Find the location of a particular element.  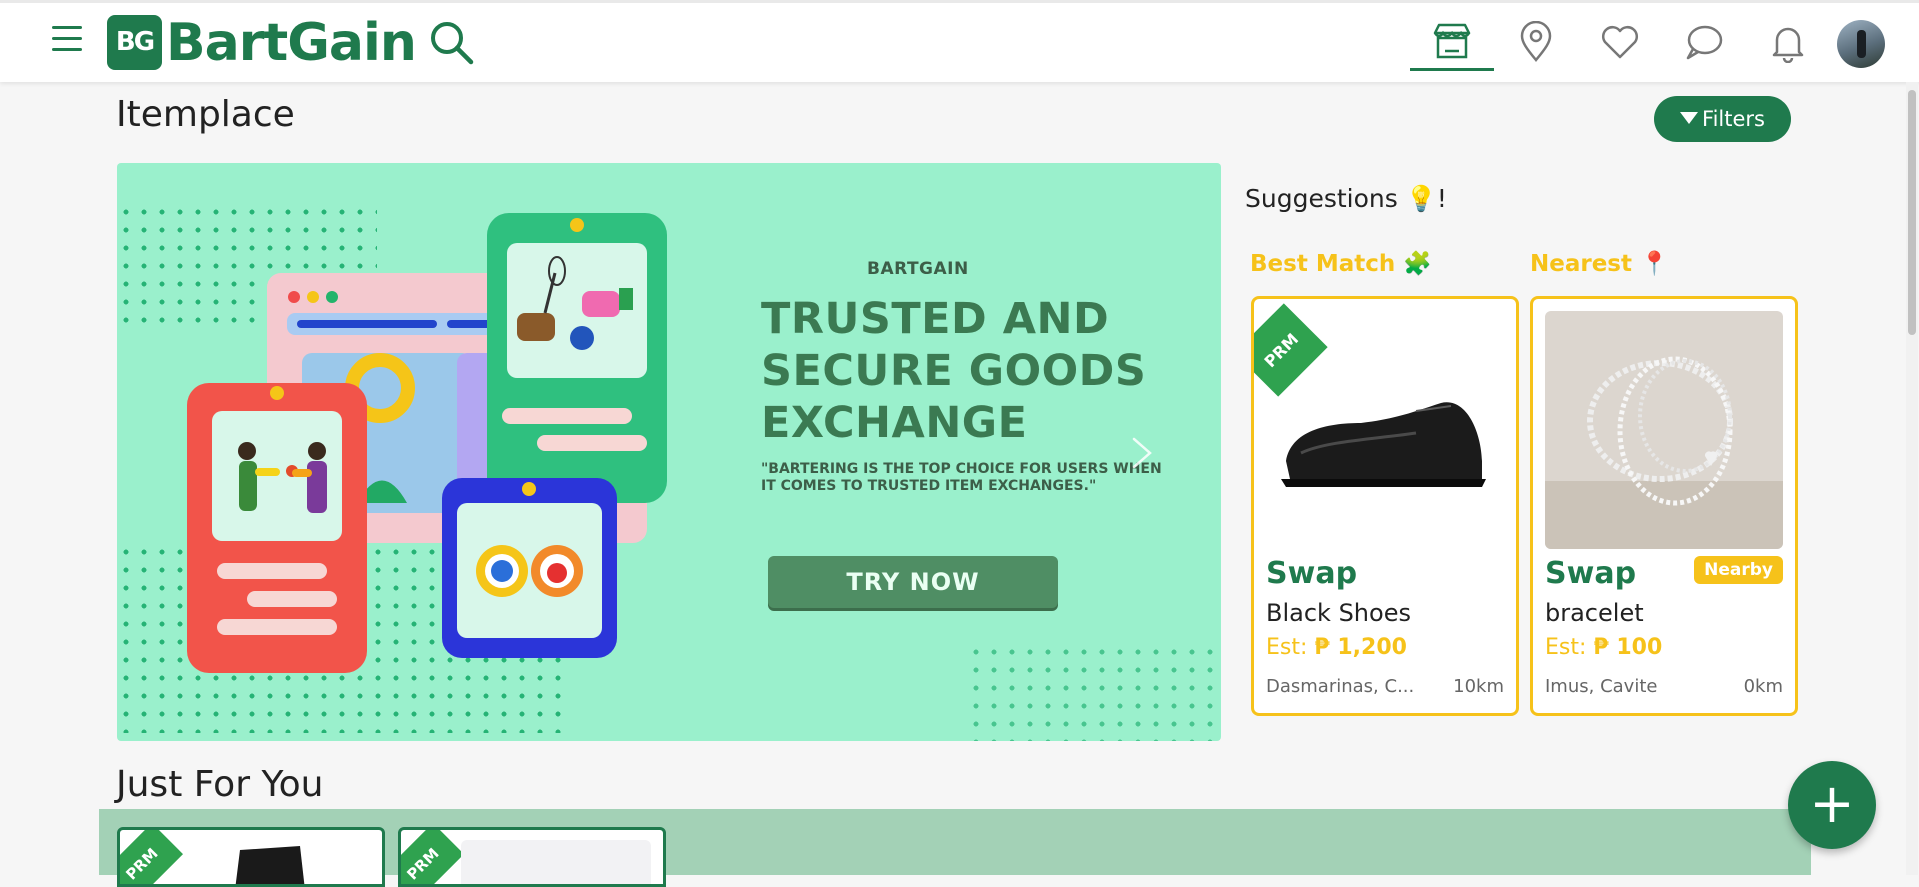

nav-active-indicator is located at coordinates (1452, 69).